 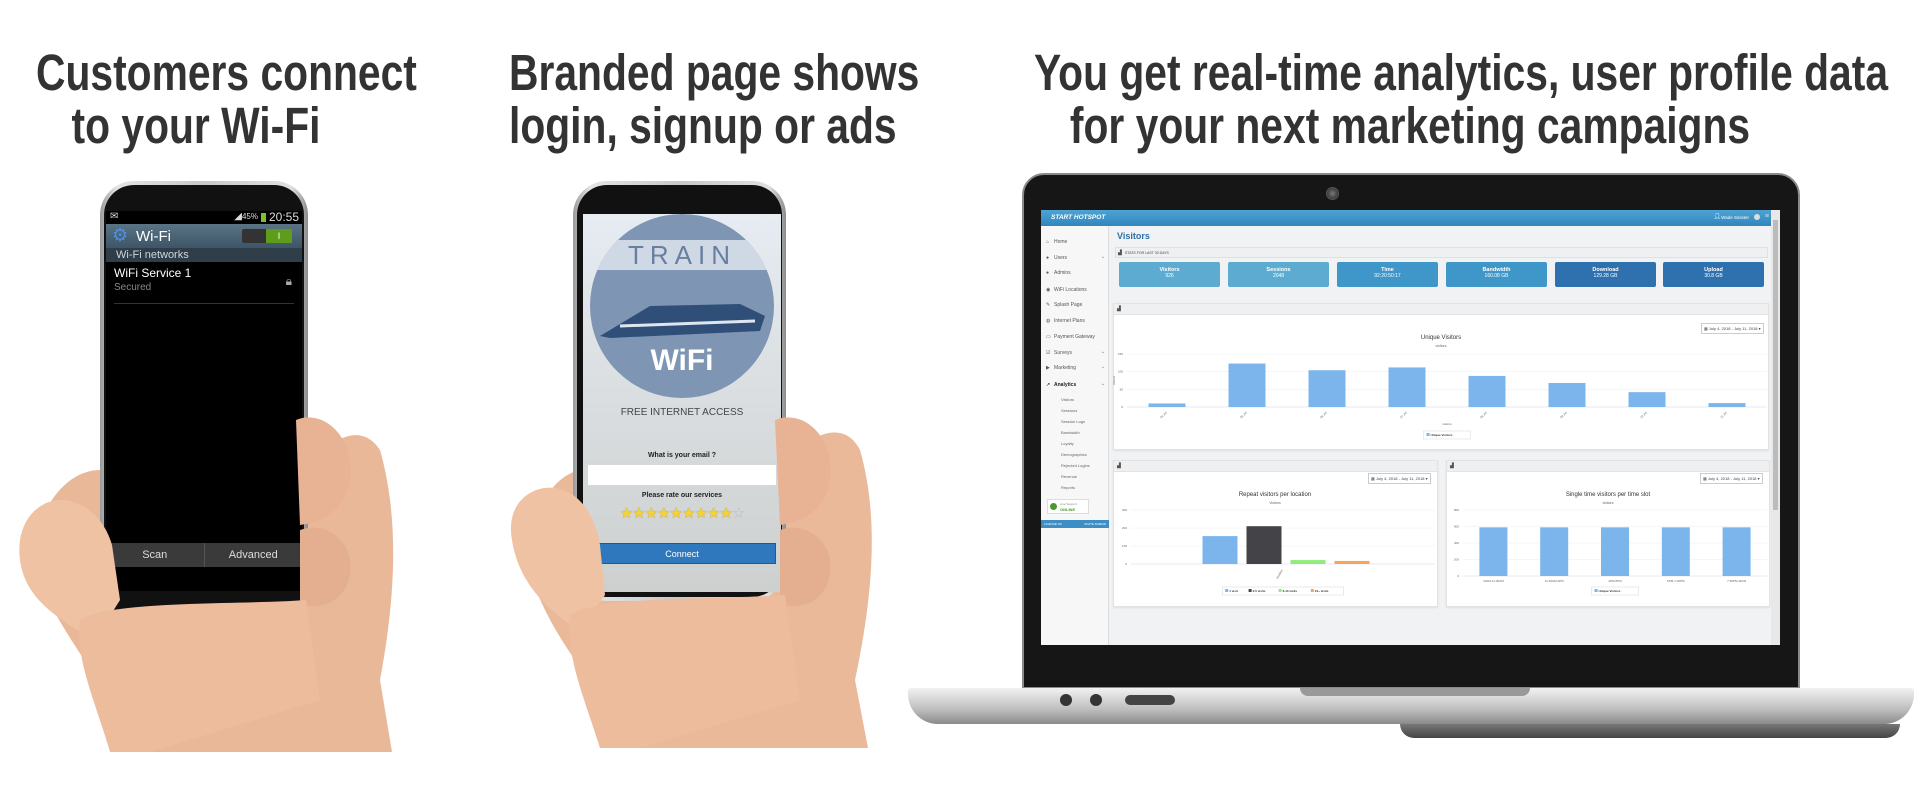 What do you see at coordinates (1114, 380) in the screenshot?
I see `y-axis-title: visitors` at bounding box center [1114, 380].